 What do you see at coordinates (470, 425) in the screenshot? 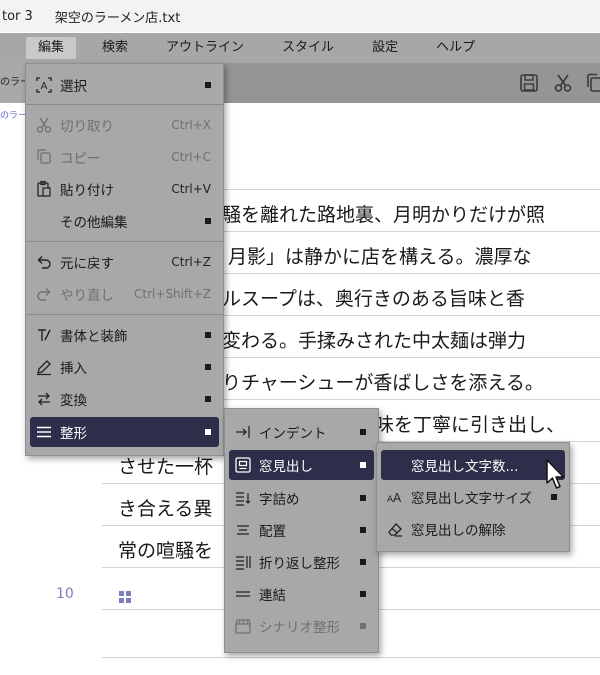
I see `text-line: 味を丁寧に引き出し、` at bounding box center [470, 425].